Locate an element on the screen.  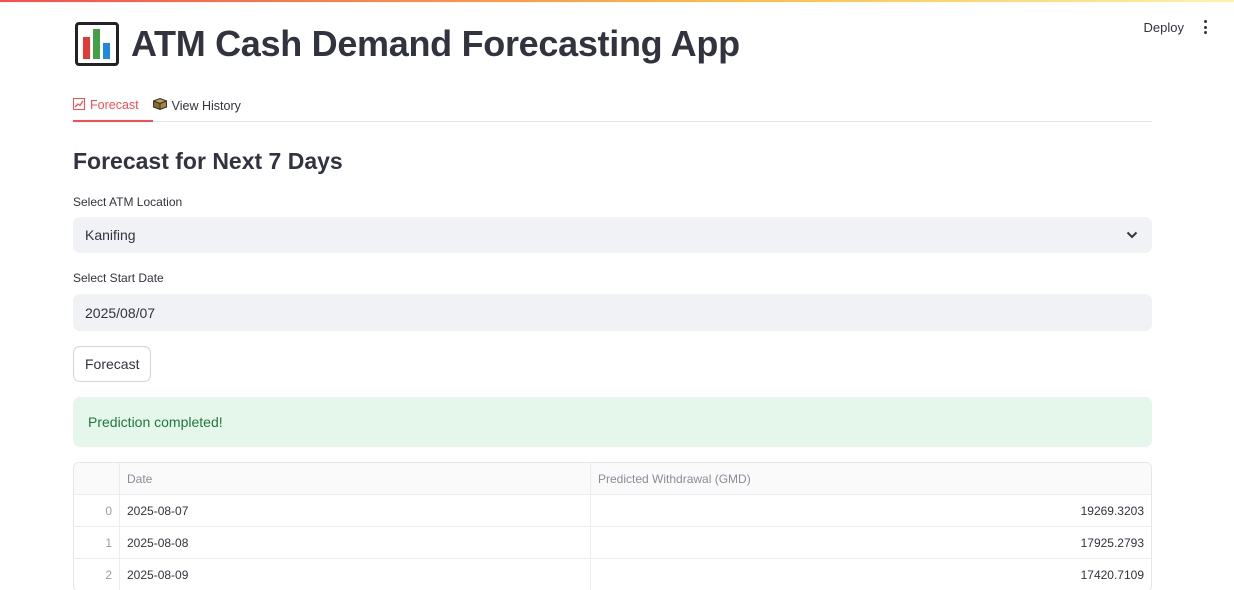
withdrawal-cell: 17925.2793 is located at coordinates (871, 542).